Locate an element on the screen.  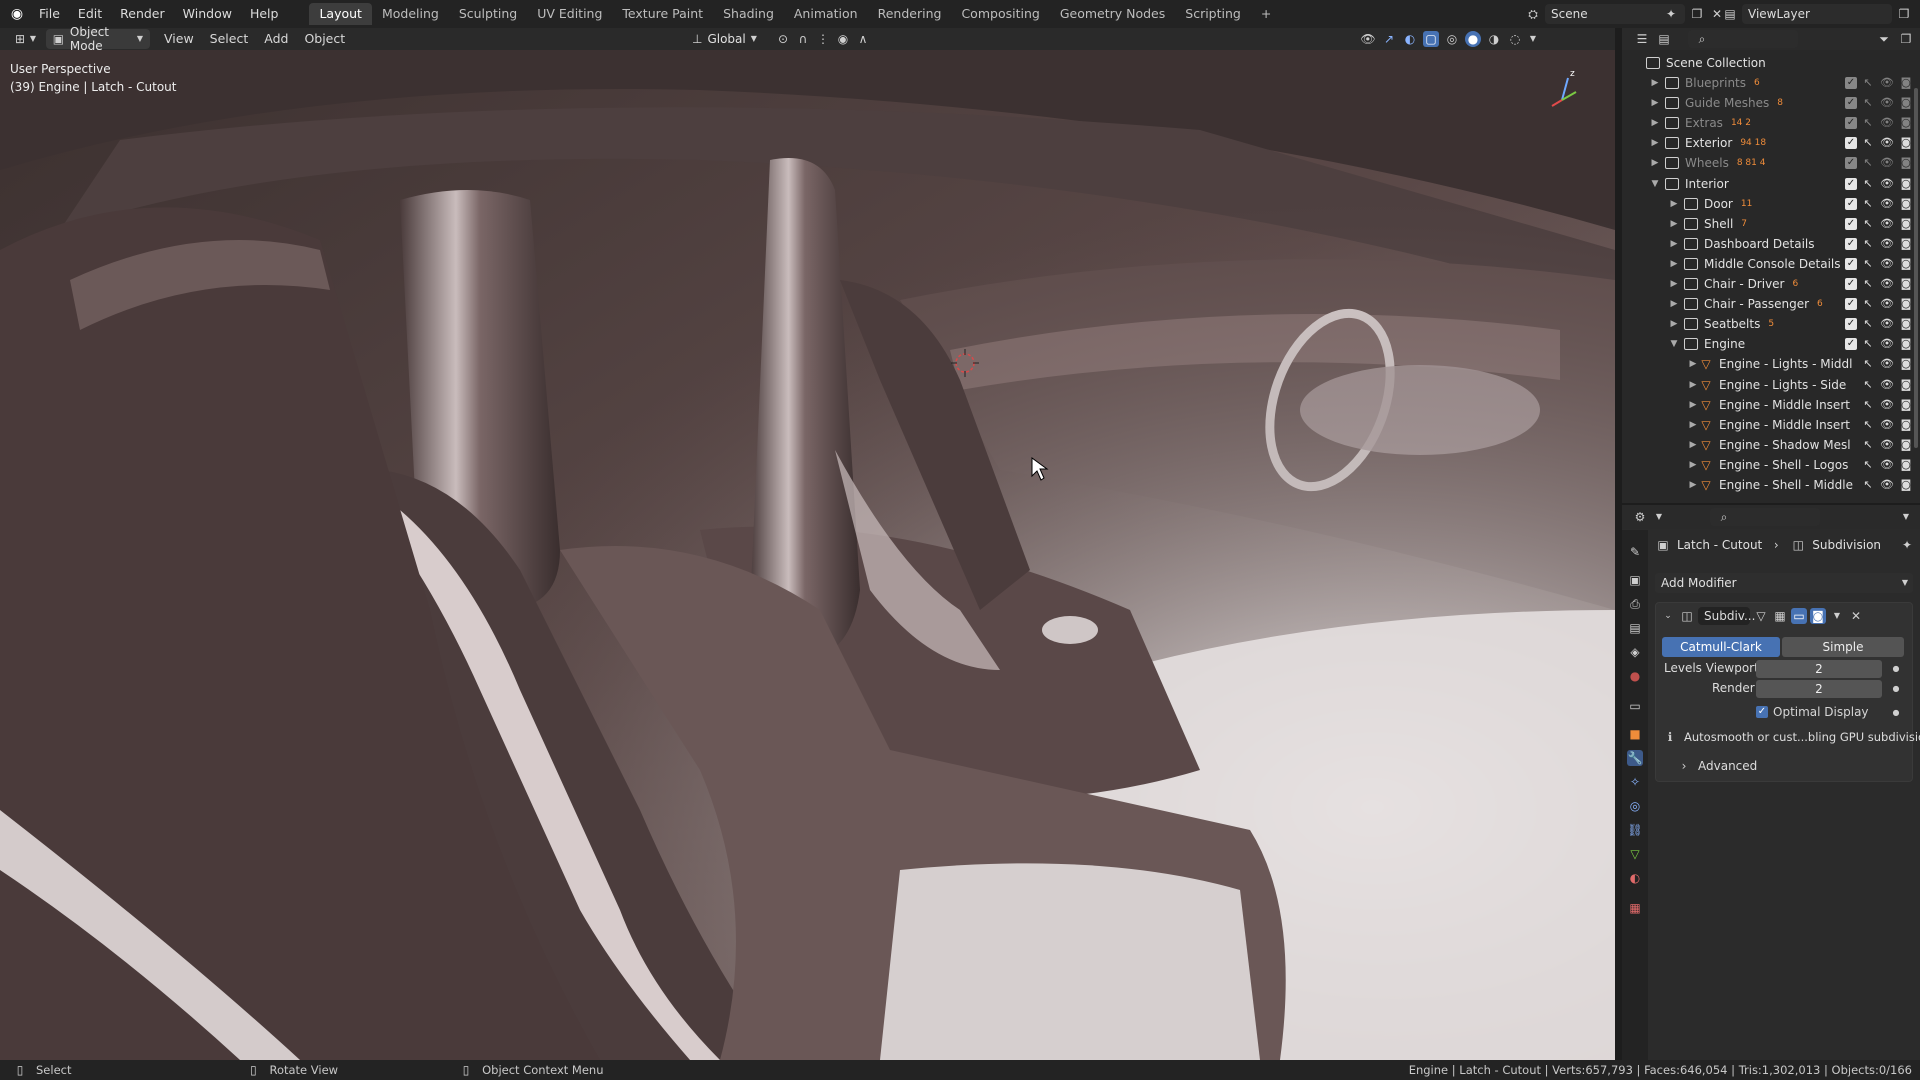
tab-layout: Layout is located at coordinates (340, 14).